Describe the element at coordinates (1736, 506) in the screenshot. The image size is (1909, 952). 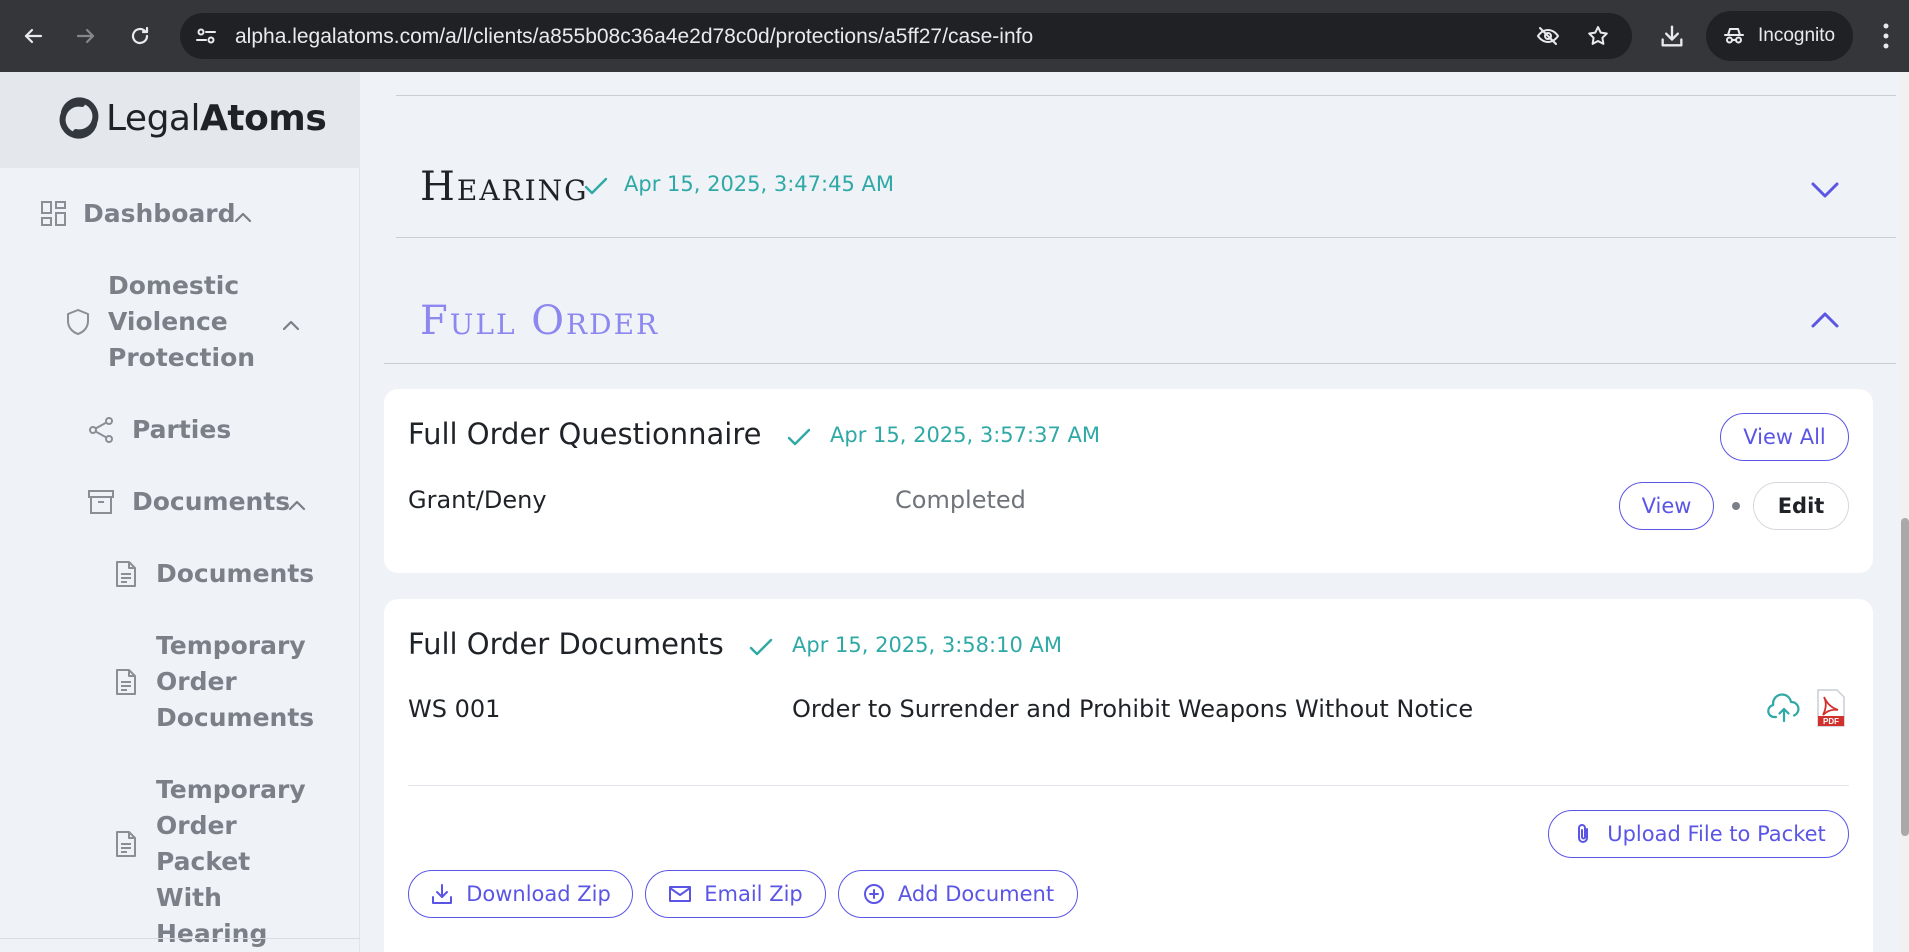
I see `separator-dot` at that location.